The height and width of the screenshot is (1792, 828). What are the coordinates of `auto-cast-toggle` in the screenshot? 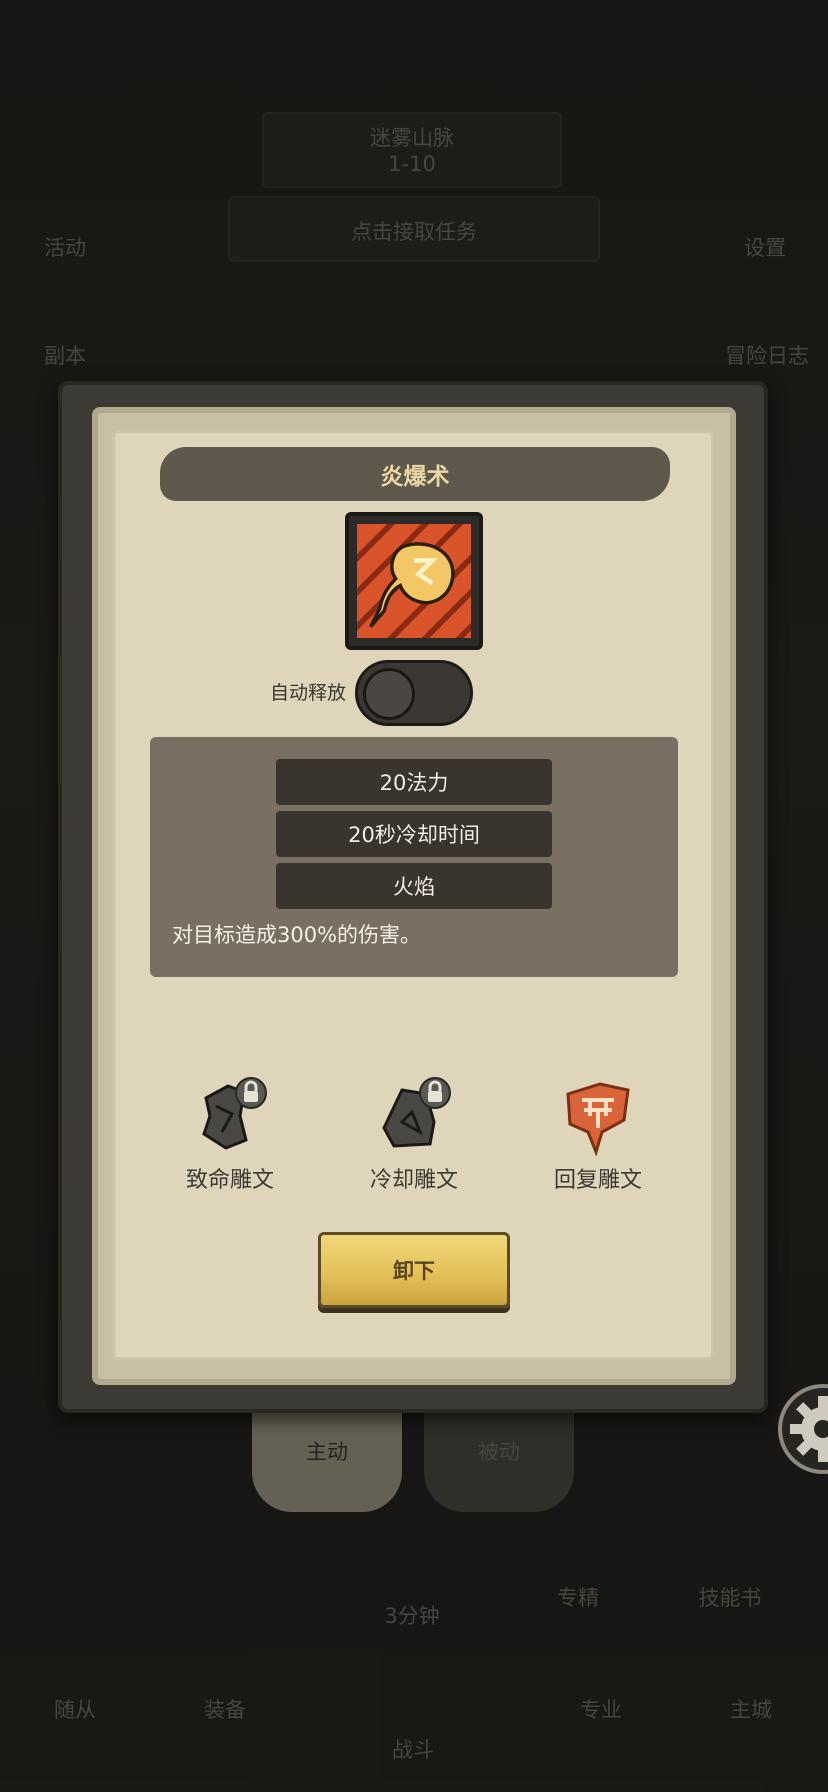 It's located at (414, 693).